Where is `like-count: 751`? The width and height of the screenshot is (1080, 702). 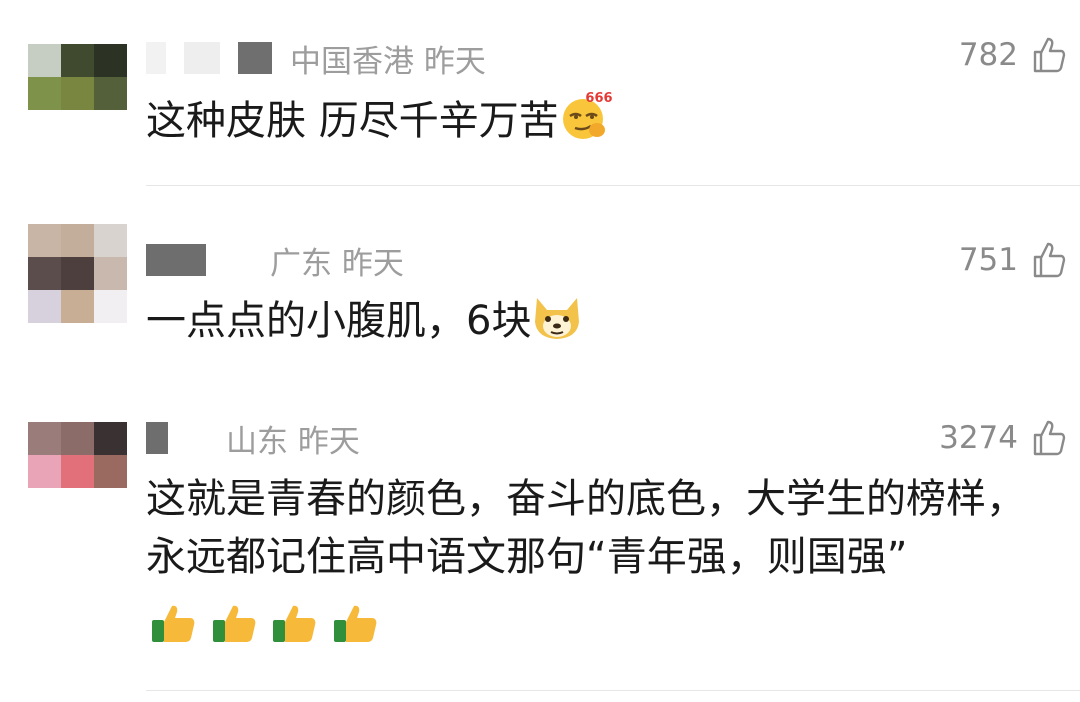 like-count: 751 is located at coordinates (988, 260).